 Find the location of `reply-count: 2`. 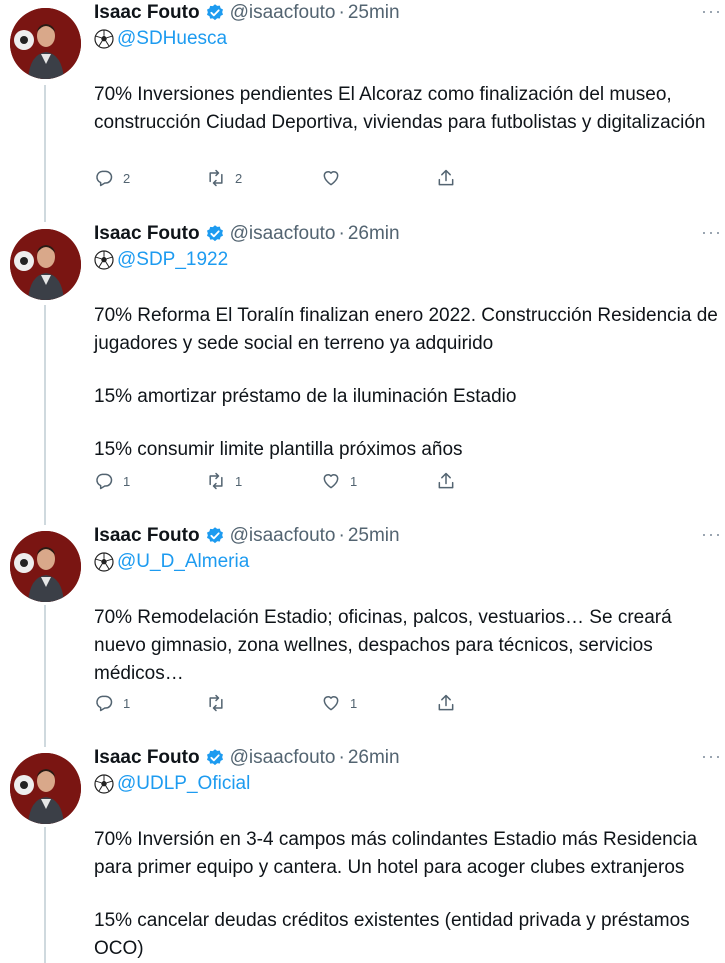

reply-count: 2 is located at coordinates (127, 178).